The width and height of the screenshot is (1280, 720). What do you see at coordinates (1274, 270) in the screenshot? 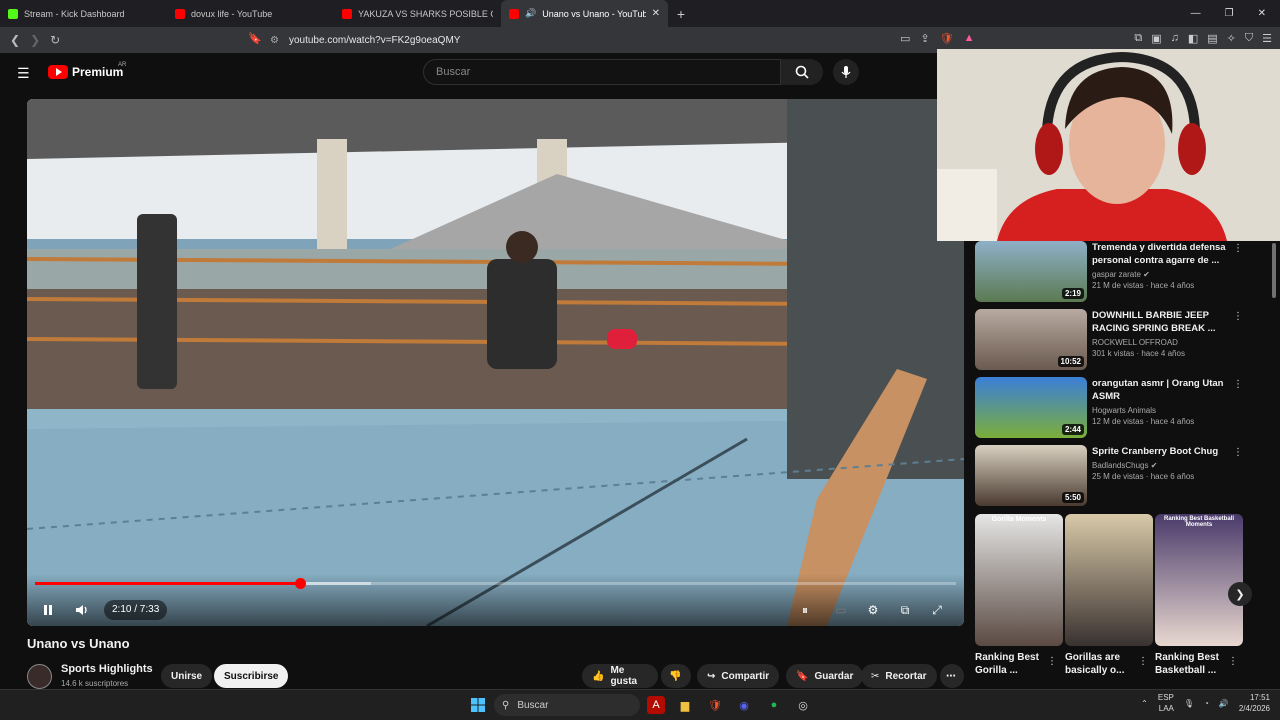
I see `scrollbar` at bounding box center [1274, 270].